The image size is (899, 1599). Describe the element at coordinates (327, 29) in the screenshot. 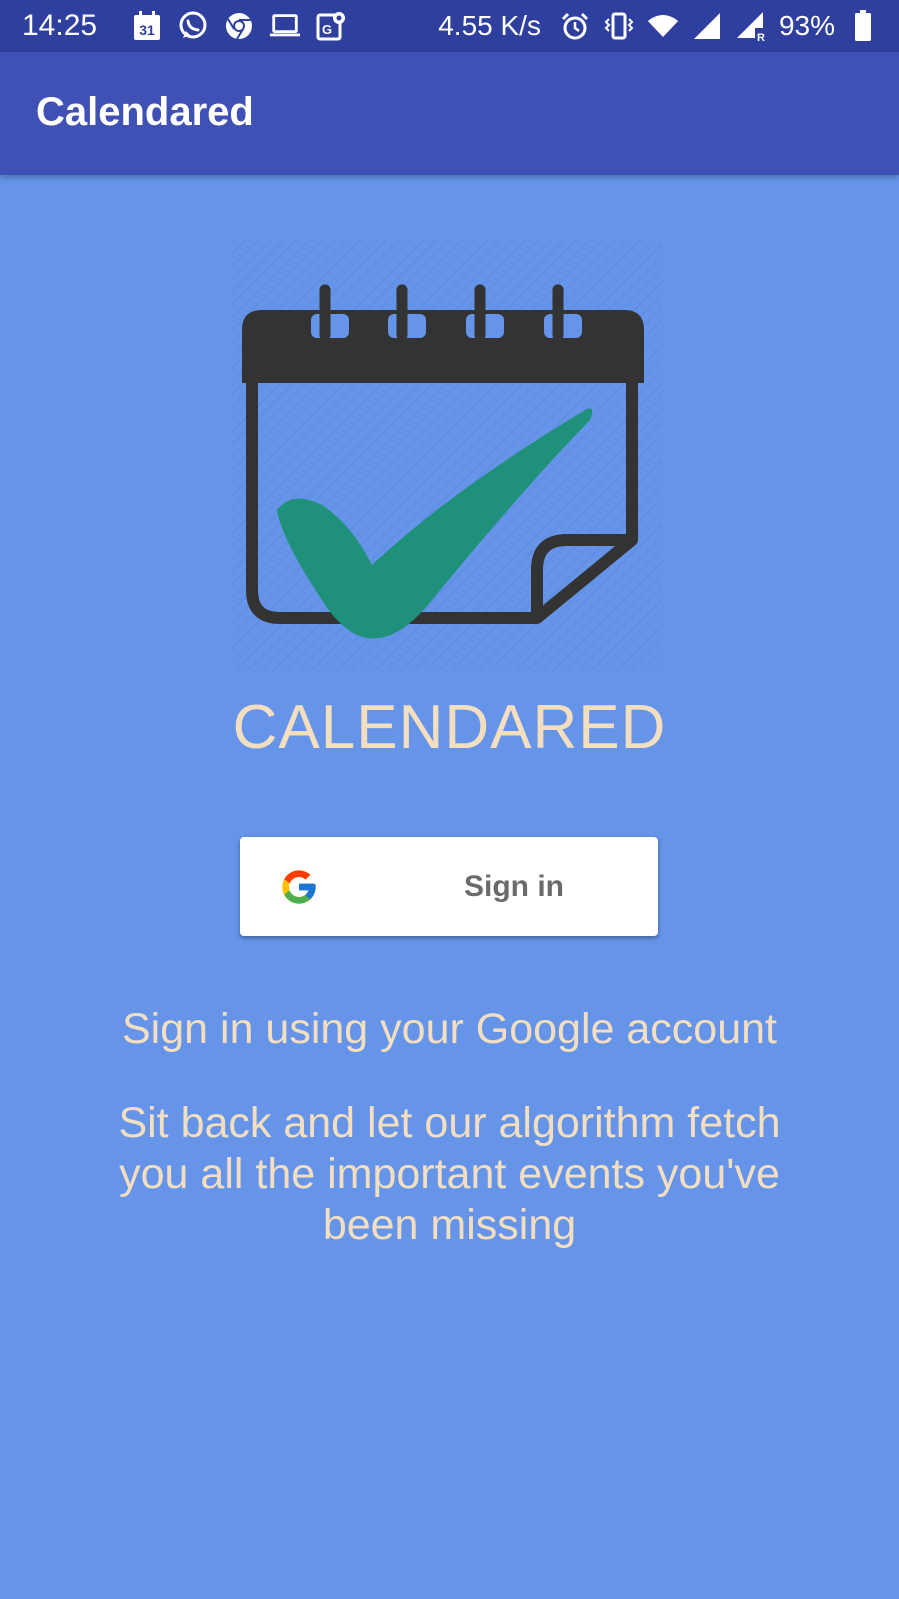

I see `svg-text: G` at that location.